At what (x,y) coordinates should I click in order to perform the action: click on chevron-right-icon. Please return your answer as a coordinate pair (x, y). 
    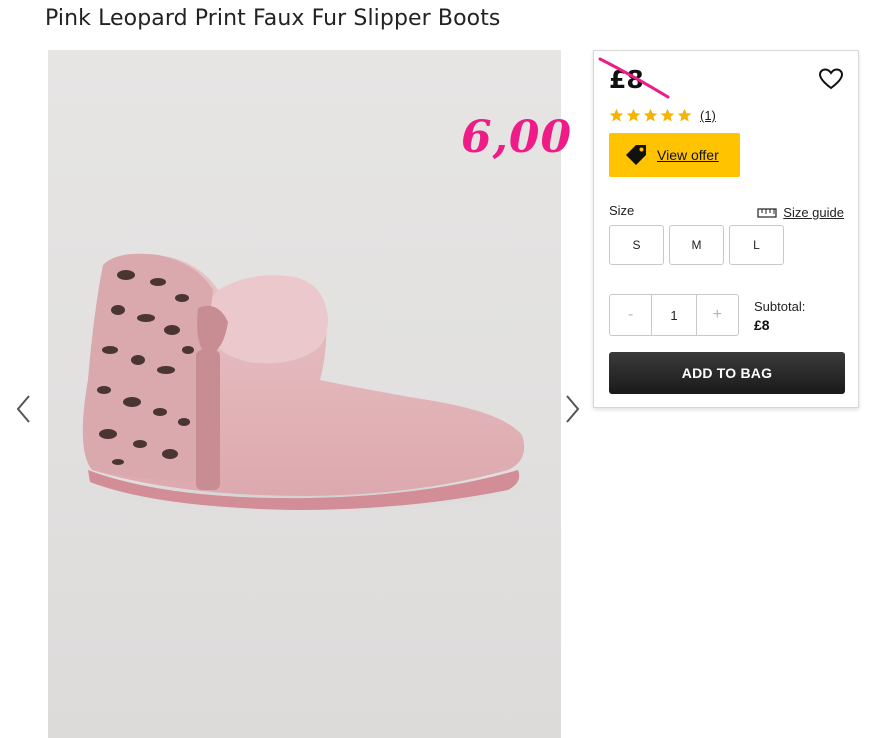
    Looking at the image, I should click on (573, 409).